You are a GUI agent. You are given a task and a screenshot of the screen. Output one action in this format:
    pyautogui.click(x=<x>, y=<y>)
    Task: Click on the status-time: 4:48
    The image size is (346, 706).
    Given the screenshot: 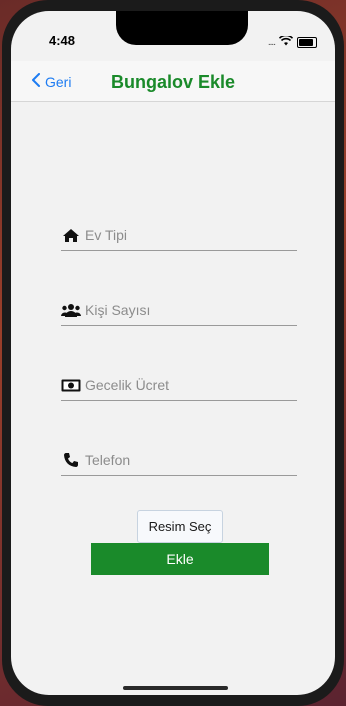 What is the action you would take?
    pyautogui.click(x=62, y=40)
    